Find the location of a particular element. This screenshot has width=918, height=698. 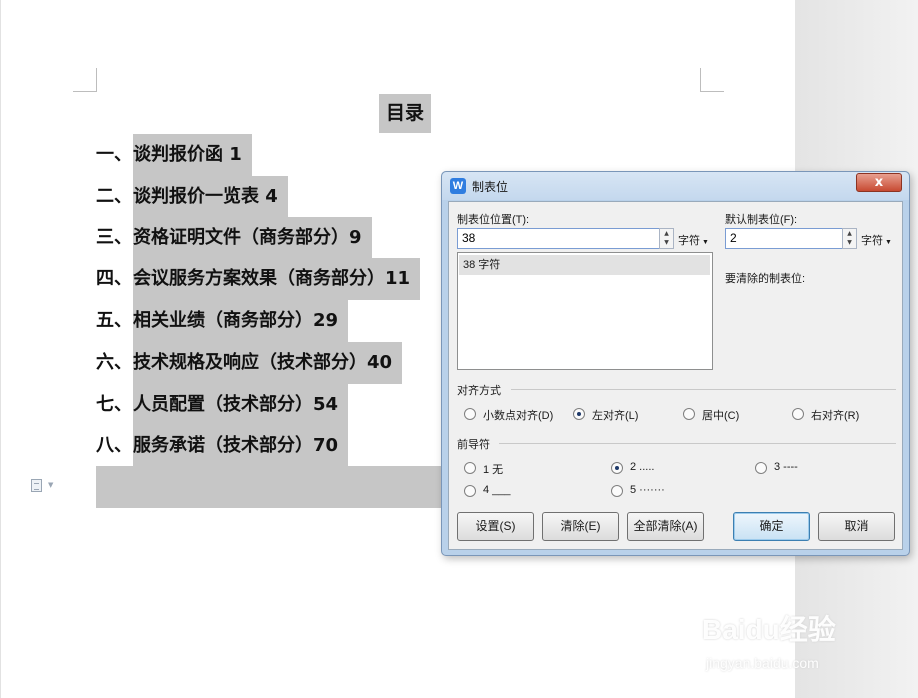

toc-line: 二、 谈判报价一览表 4 is located at coordinates (192, 197).